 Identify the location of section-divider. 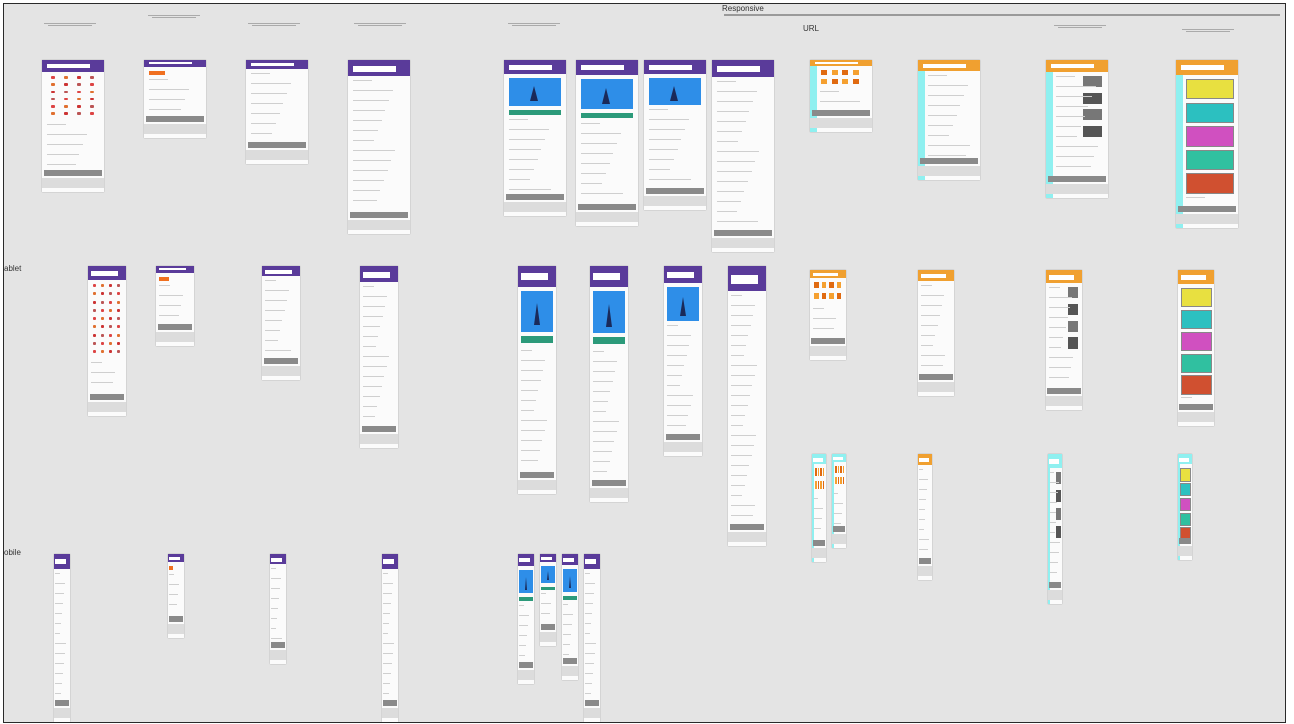
(1002, 15).